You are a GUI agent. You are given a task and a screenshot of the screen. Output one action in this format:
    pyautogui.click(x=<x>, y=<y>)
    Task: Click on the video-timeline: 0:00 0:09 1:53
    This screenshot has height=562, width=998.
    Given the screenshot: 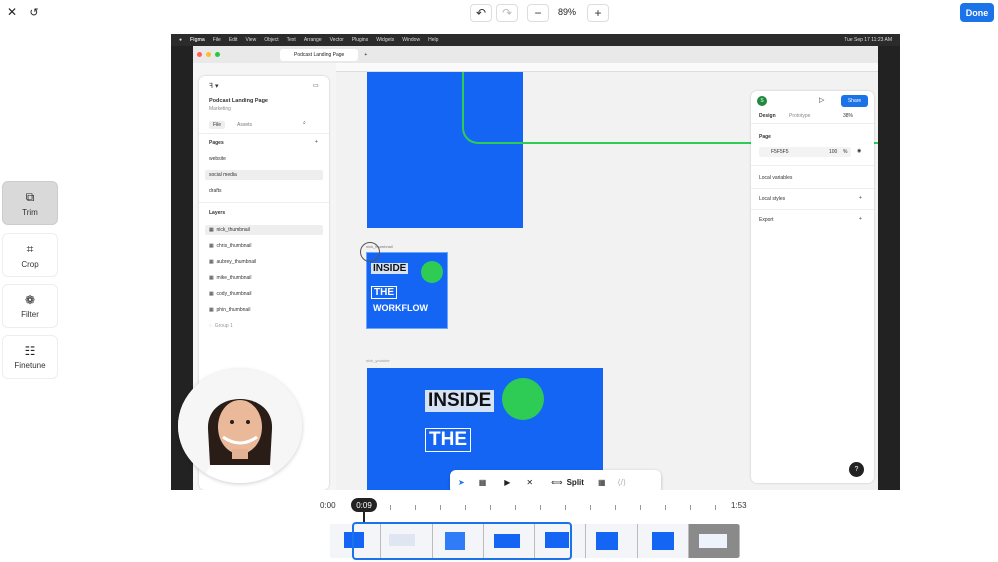 What is the action you would take?
    pyautogui.click(x=535, y=528)
    